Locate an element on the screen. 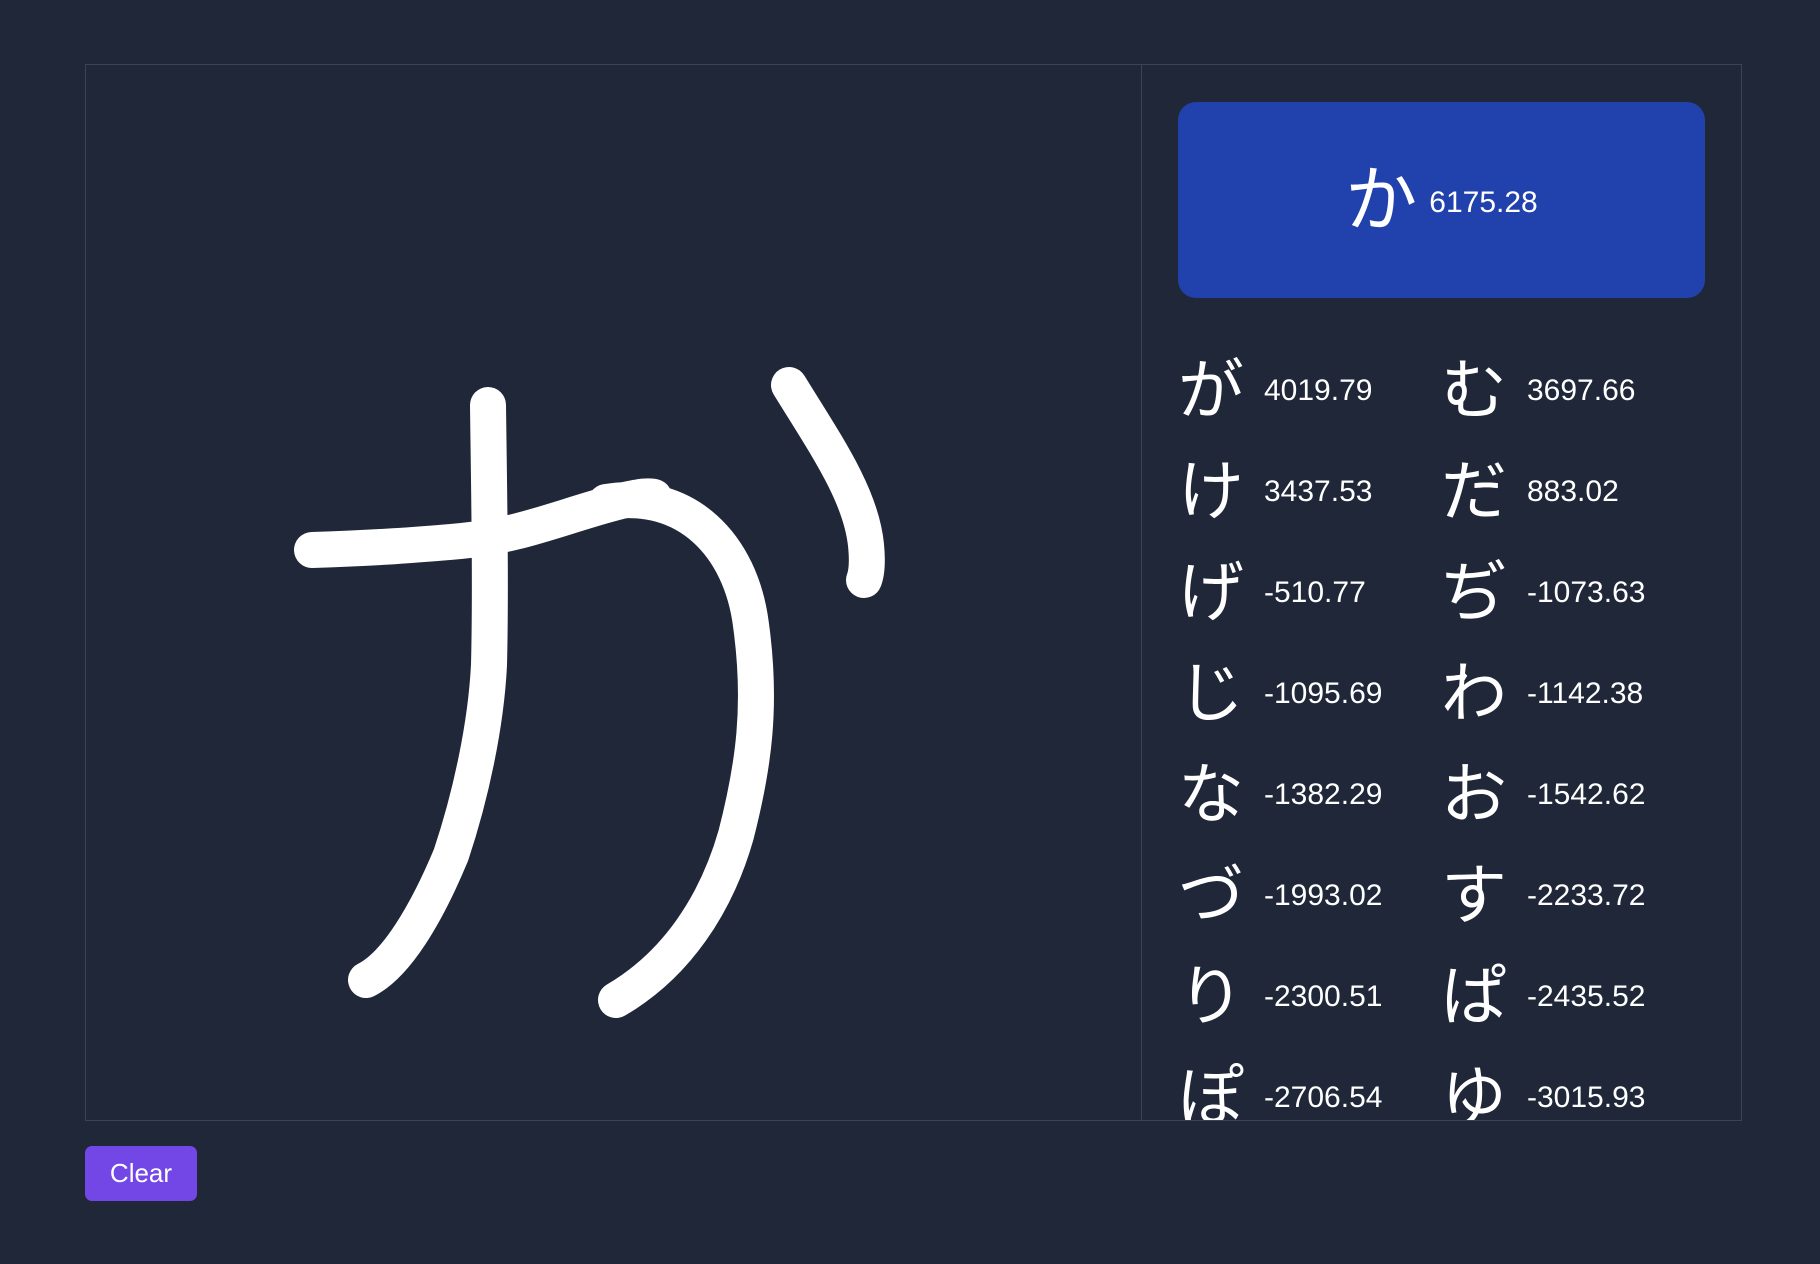 Image resolution: width=1820 pixels, height=1264 pixels. candidate-char: お is located at coordinates (1474, 794).